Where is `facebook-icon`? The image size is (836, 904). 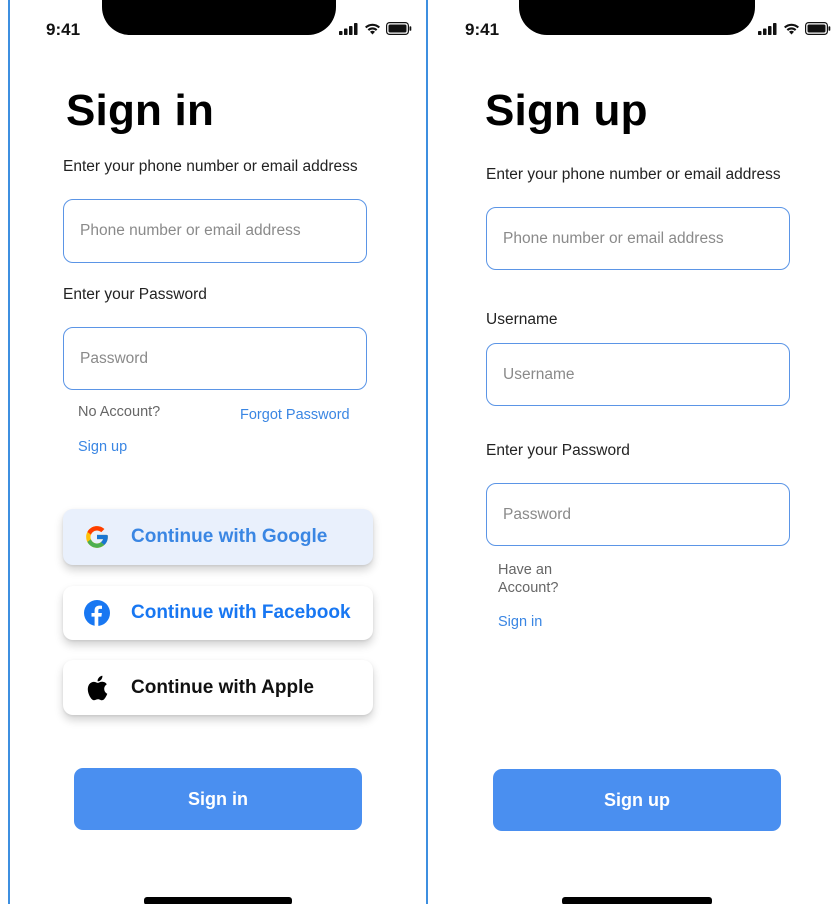
facebook-icon is located at coordinates (97, 613).